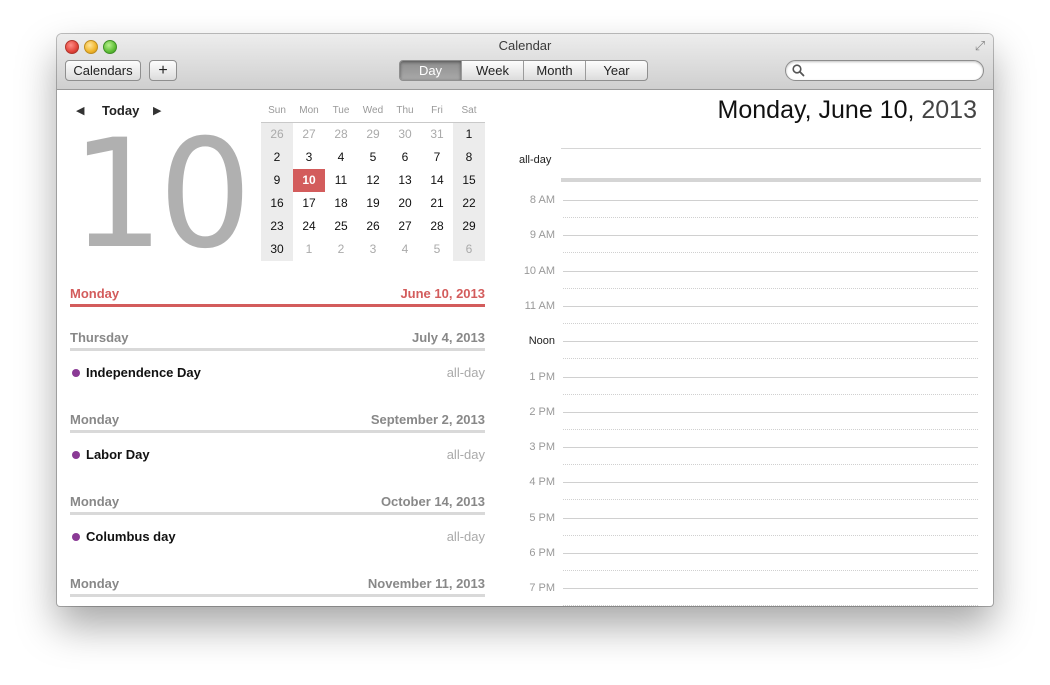 This screenshot has width=1050, height=685. I want to click on mini-calendar-week: 2345678, so click(373, 157).